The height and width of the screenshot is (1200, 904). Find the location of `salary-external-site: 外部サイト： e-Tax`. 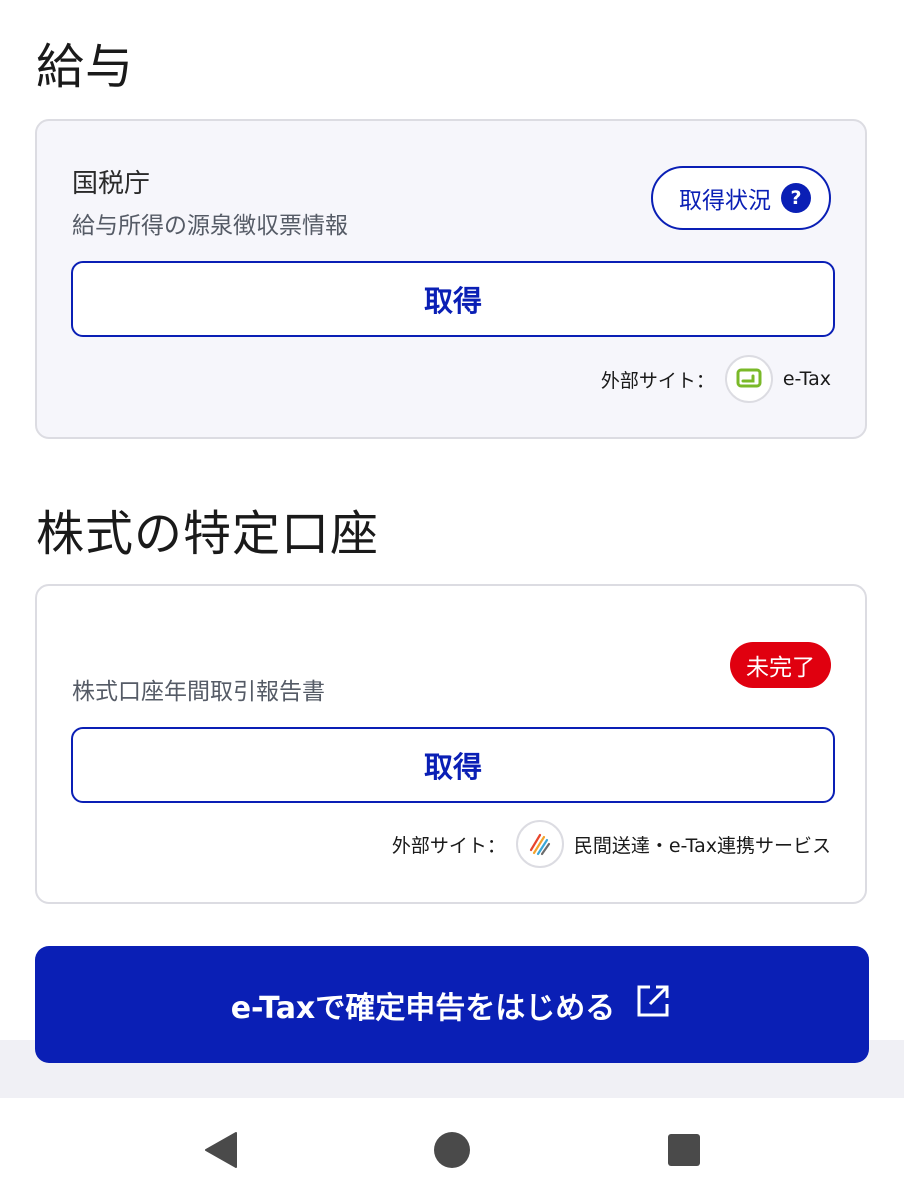

salary-external-site: 外部サイト： e-Tax is located at coordinates (716, 379).